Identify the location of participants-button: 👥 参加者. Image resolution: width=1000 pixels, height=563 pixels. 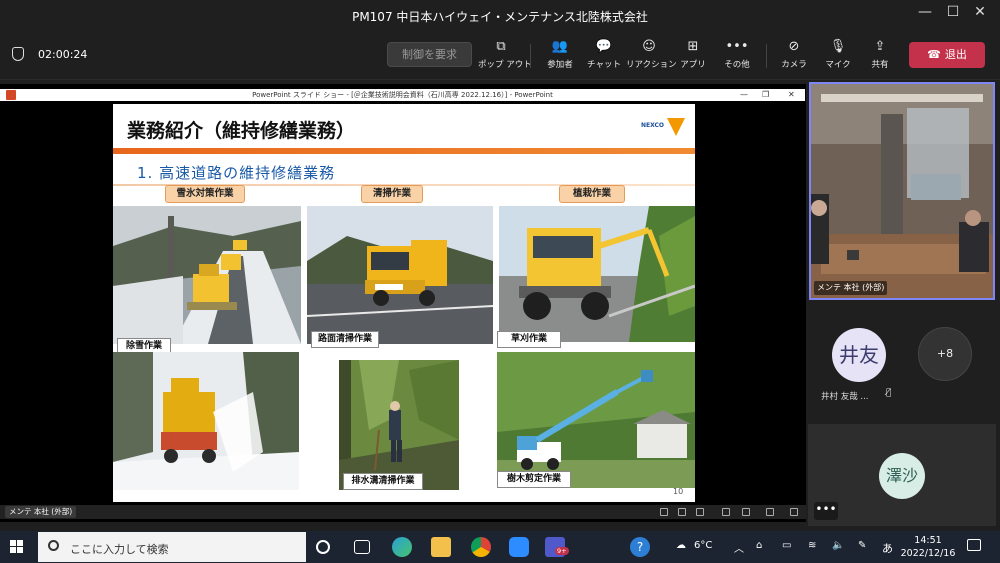
(560, 54).